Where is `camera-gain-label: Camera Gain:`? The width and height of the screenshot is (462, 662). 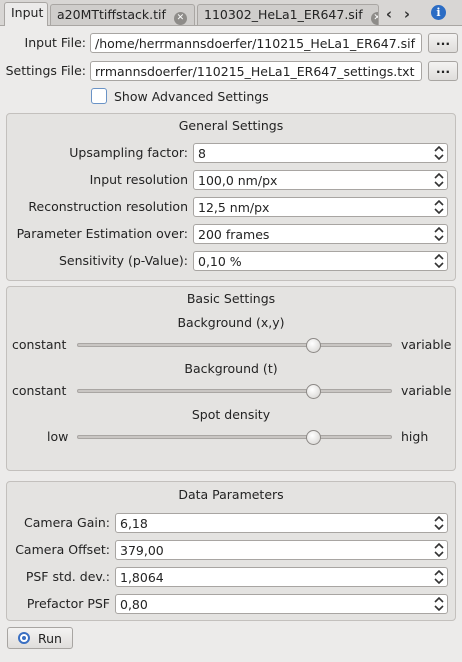 camera-gain-label: Camera Gain: is located at coordinates (67, 522).